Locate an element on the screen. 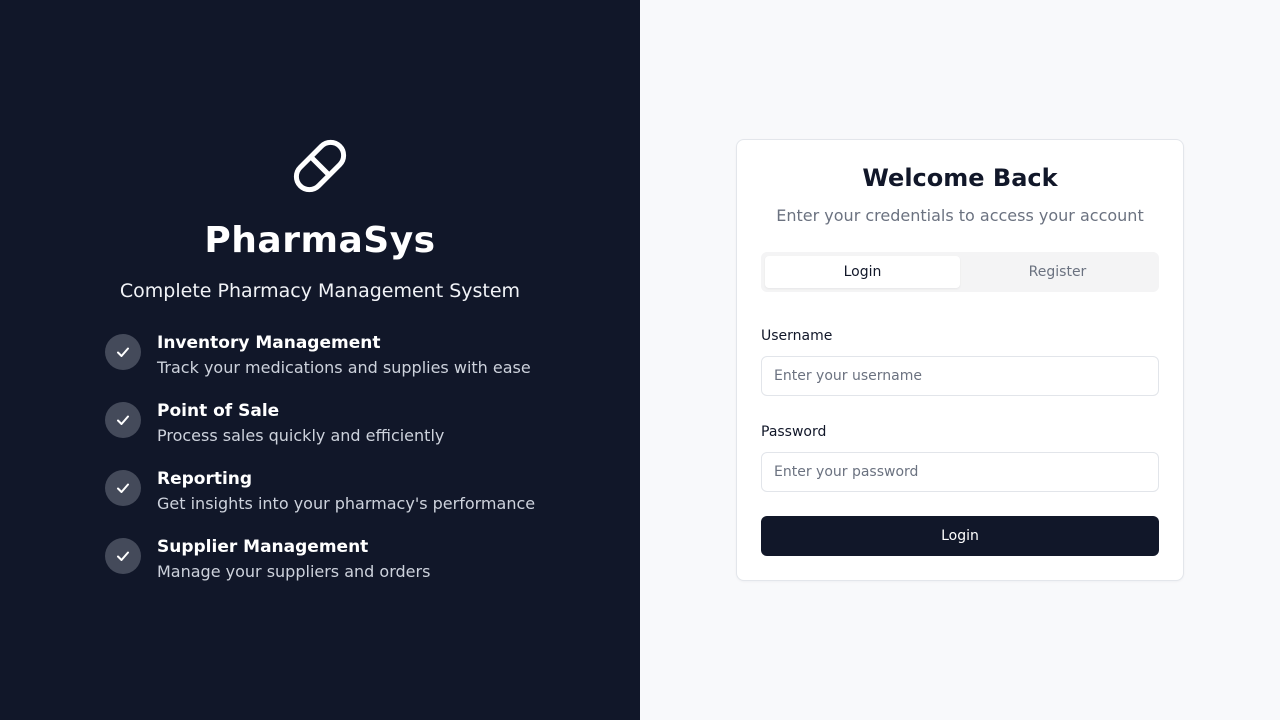 This screenshot has width=1280, height=720. login-button: Login is located at coordinates (960, 536).